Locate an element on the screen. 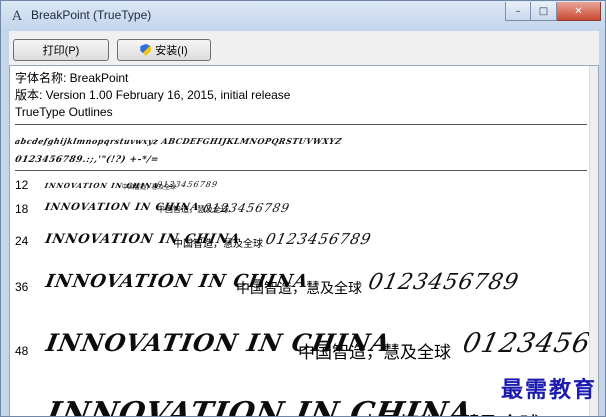  install-button-label: 安装(I) is located at coordinates (171, 51).